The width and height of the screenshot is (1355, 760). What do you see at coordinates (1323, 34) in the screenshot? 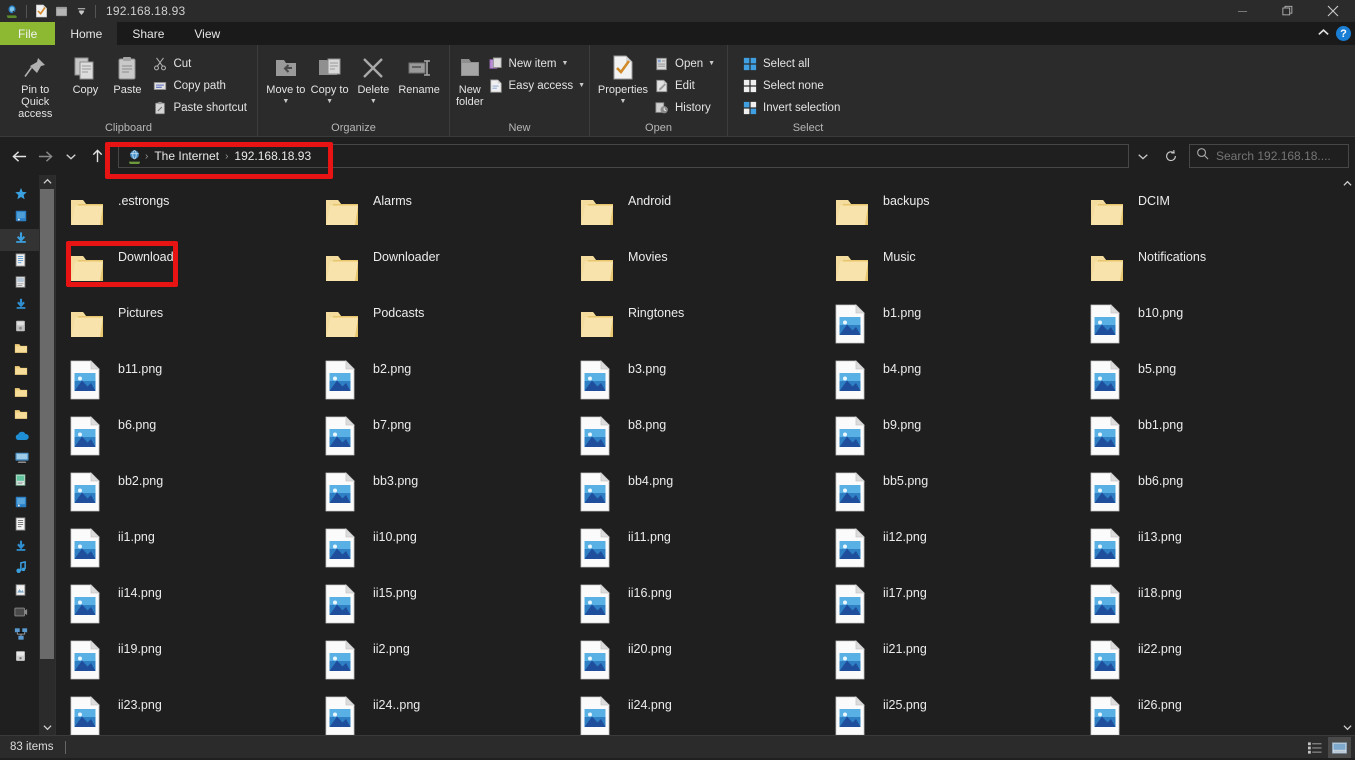
I see `chevron-up-icon` at bounding box center [1323, 34].